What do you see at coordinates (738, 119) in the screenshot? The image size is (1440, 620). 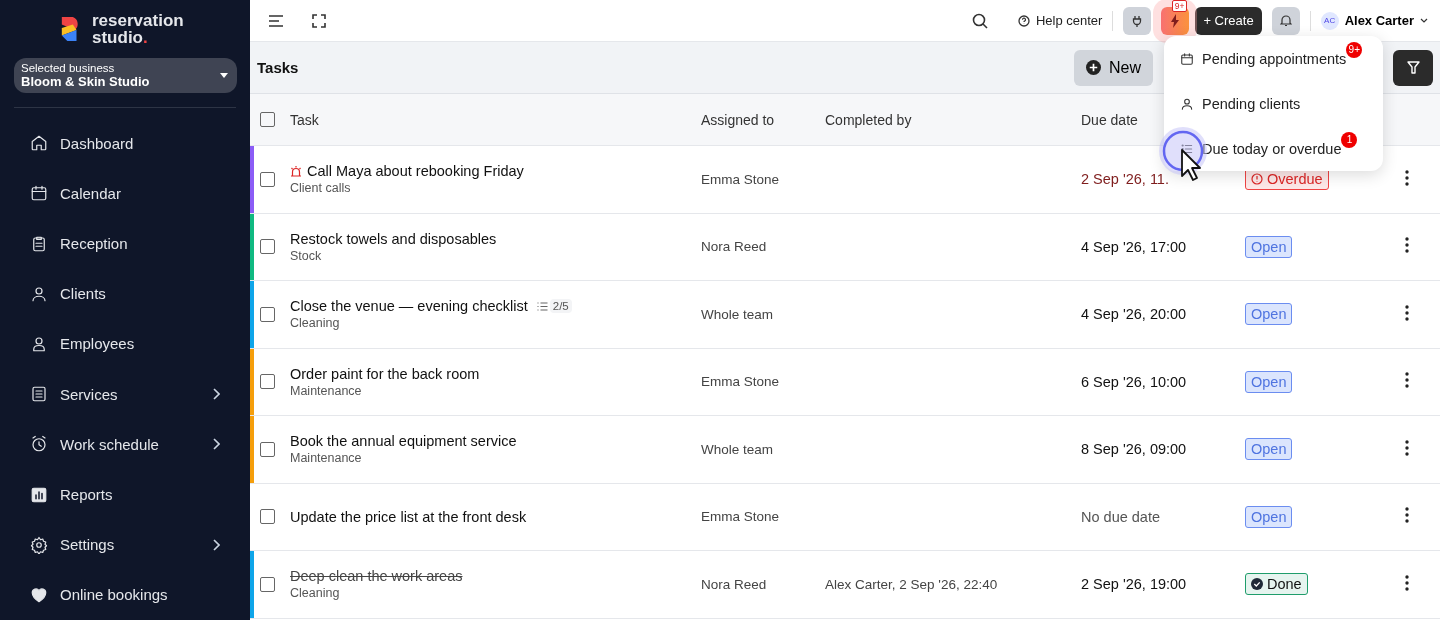 I see `column-header: Assigned to` at bounding box center [738, 119].